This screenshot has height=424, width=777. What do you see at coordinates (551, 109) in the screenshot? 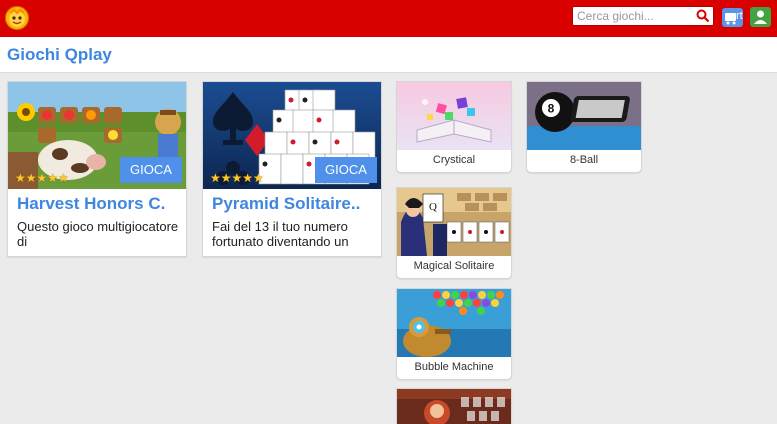
I see `svg-text: 8` at bounding box center [551, 109].